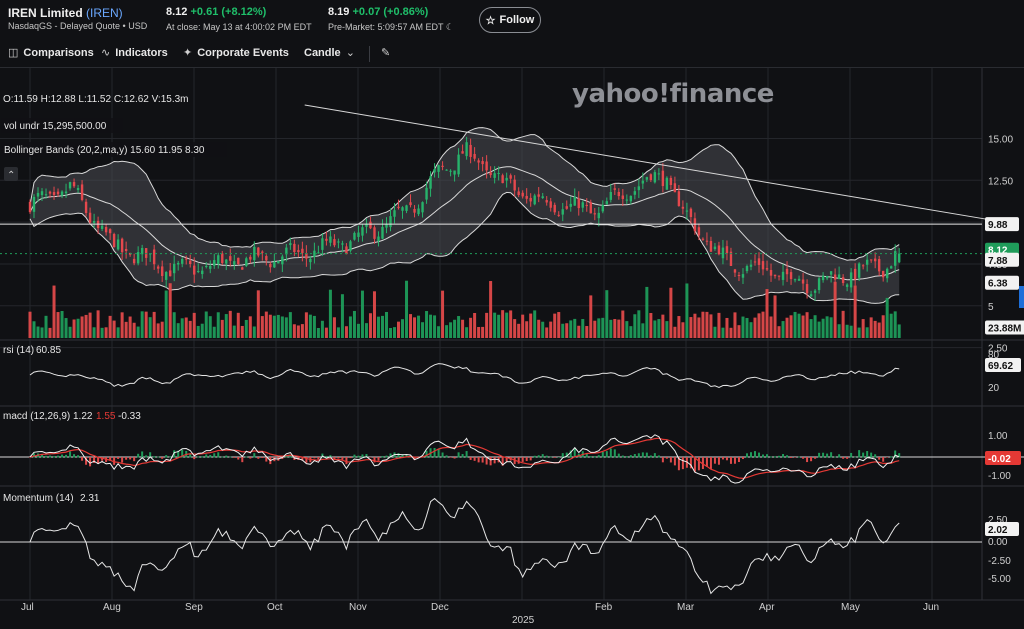  What do you see at coordinates (134, 53) in the screenshot?
I see `indicators-button: ∿ Indicators` at bounding box center [134, 53].